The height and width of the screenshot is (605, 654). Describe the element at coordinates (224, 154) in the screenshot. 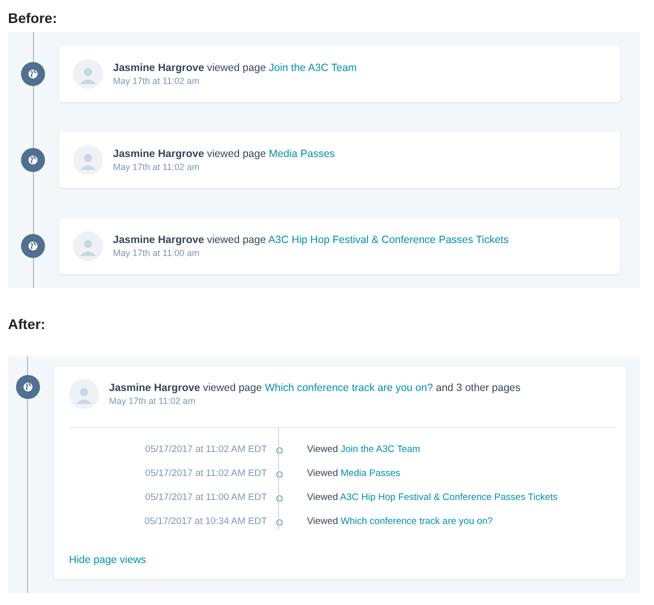

I see `activity-text: Jasmine Hargrove viewed page Media Passes` at that location.